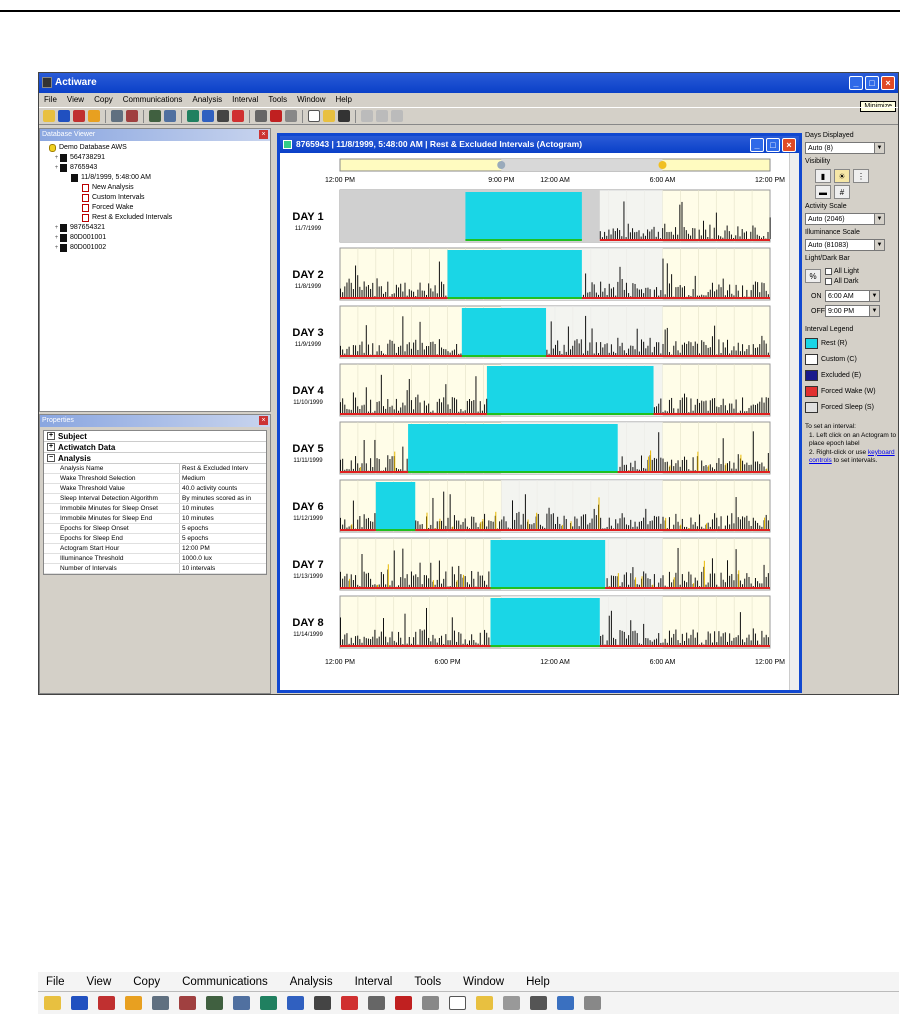 The image size is (900, 1015). I want to click on tree-node: Custom Intervals, so click(156, 198).